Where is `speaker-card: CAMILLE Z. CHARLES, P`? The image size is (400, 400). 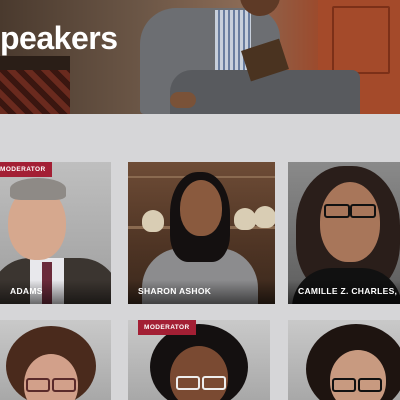
speaker-card: CAMILLE Z. CHARLES, P is located at coordinates (344, 233).